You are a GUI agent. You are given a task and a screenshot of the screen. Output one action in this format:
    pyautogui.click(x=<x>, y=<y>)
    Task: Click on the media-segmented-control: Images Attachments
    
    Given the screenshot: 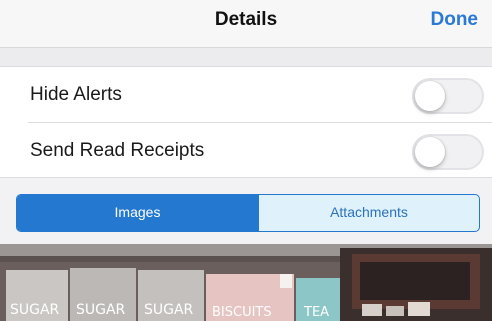 What is the action you would take?
    pyautogui.click(x=248, y=213)
    